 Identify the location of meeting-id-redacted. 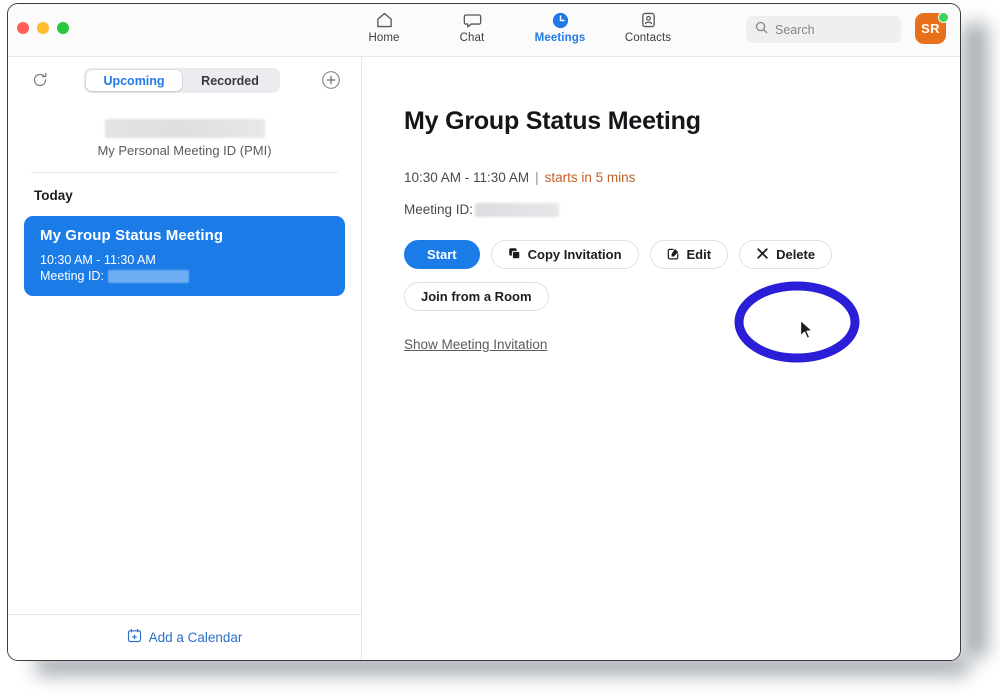
(517, 209).